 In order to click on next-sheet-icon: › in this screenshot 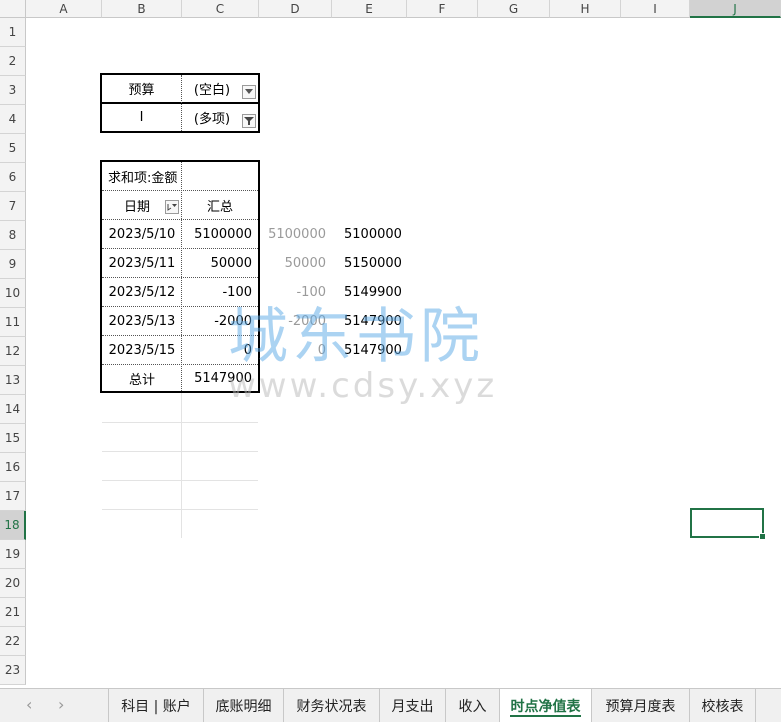, I will do `click(61, 704)`.